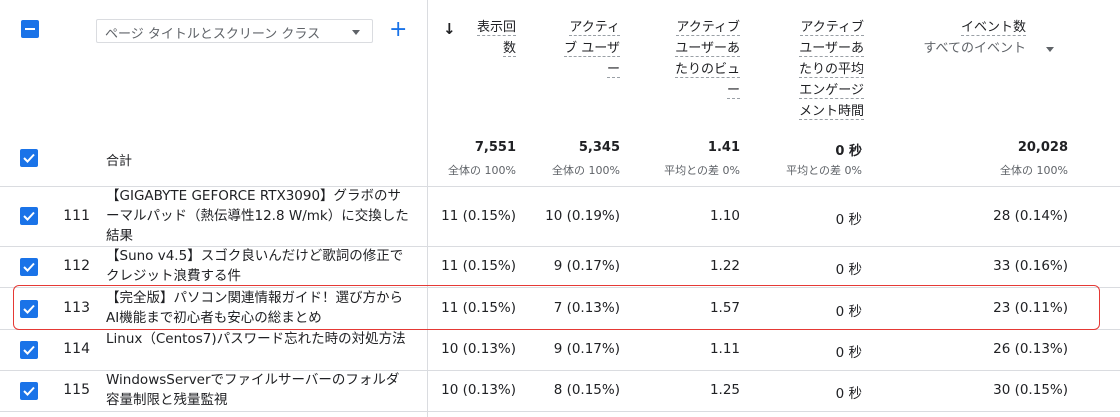  Describe the element at coordinates (29, 158) in the screenshot. I see `total-checkbox` at that location.